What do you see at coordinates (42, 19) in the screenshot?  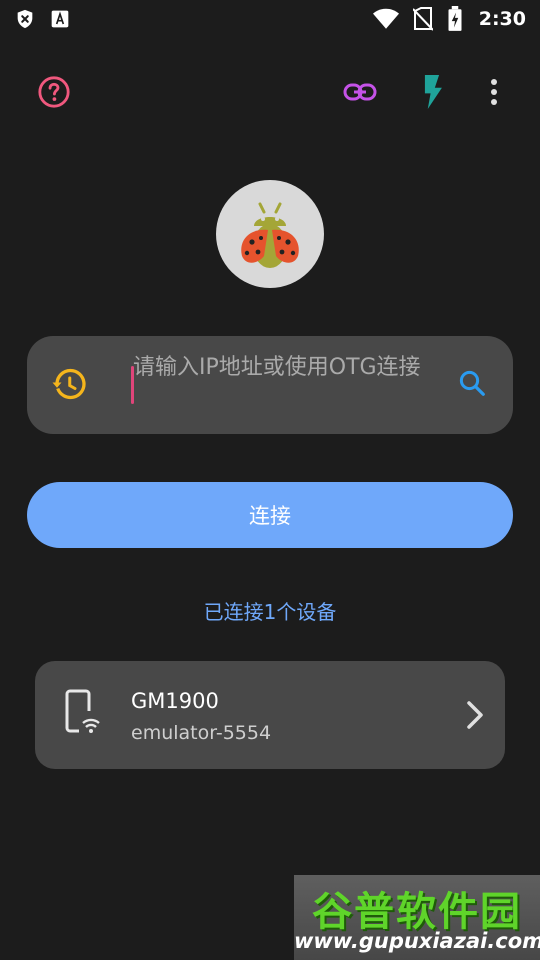 I see `status-left` at bounding box center [42, 19].